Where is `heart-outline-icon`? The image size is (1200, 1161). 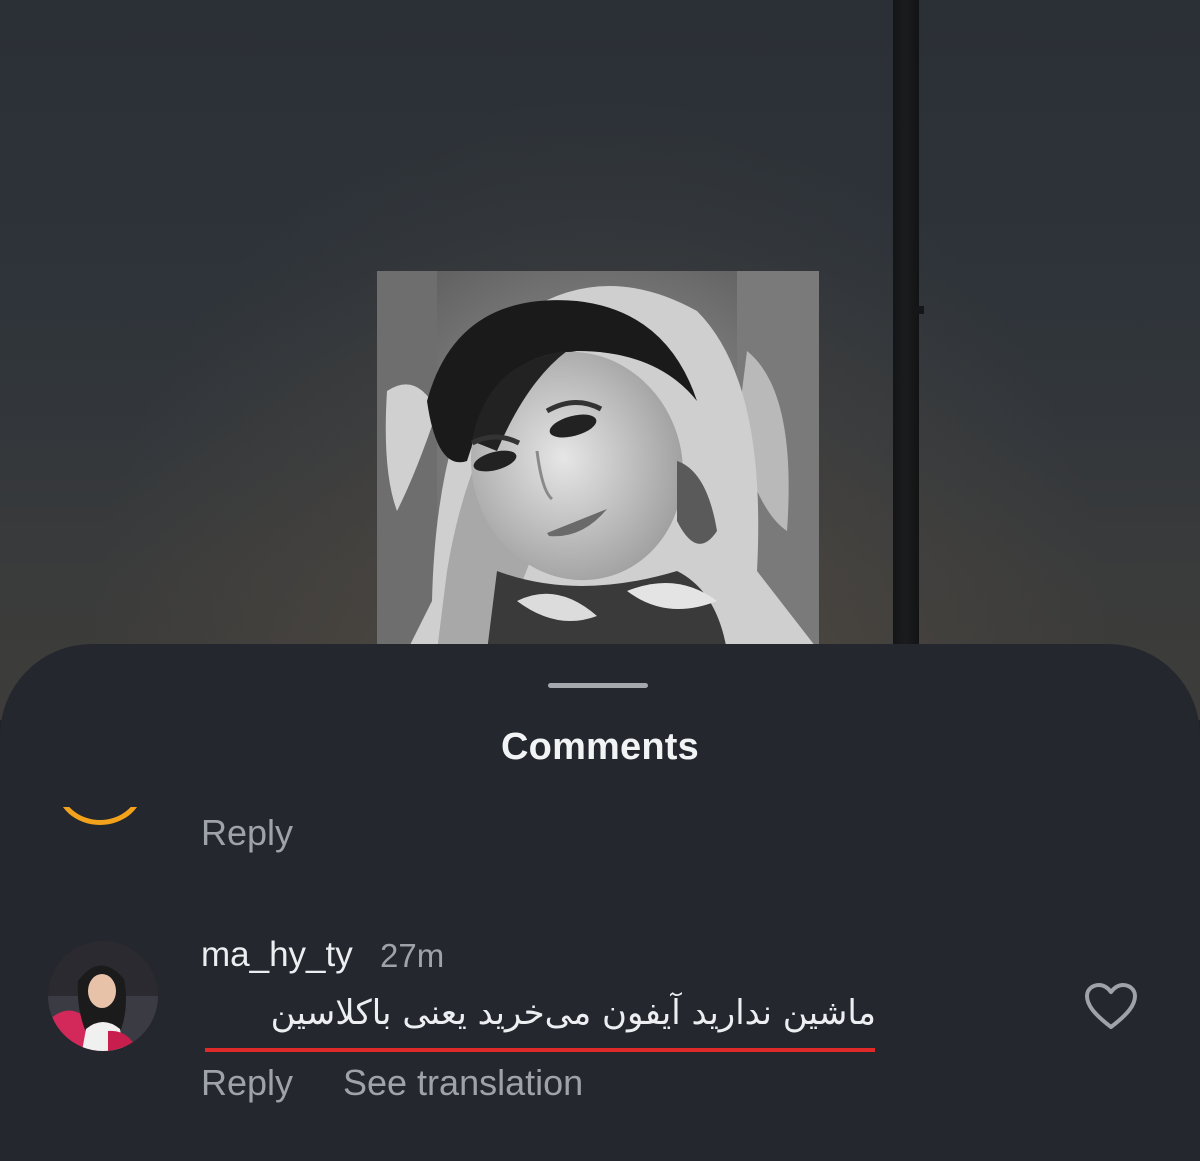 heart-outline-icon is located at coordinates (1111, 1007).